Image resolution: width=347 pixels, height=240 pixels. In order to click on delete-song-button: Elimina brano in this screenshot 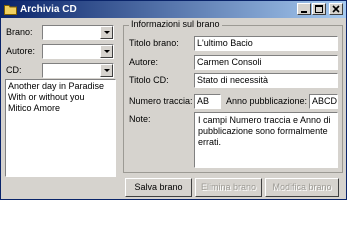, I will do `click(228, 187)`.